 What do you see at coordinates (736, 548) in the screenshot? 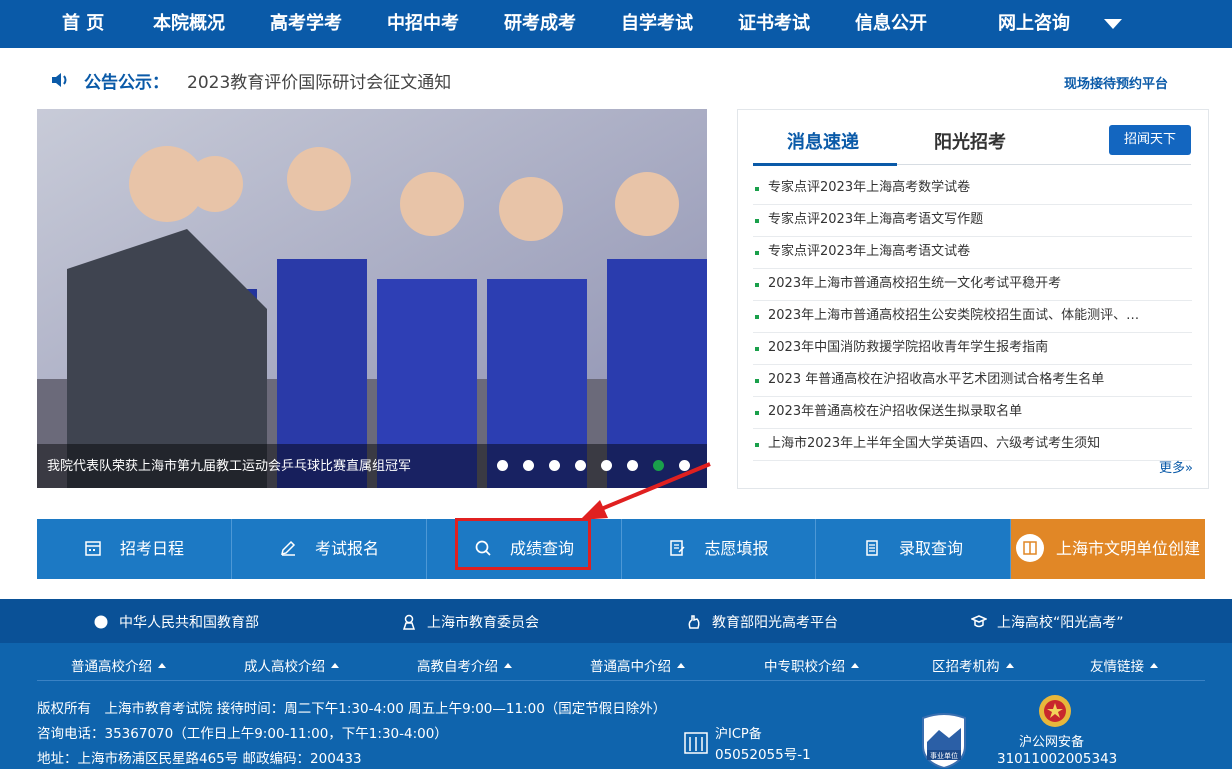
I see `volunteer-label: 志愿填报` at bounding box center [736, 548].